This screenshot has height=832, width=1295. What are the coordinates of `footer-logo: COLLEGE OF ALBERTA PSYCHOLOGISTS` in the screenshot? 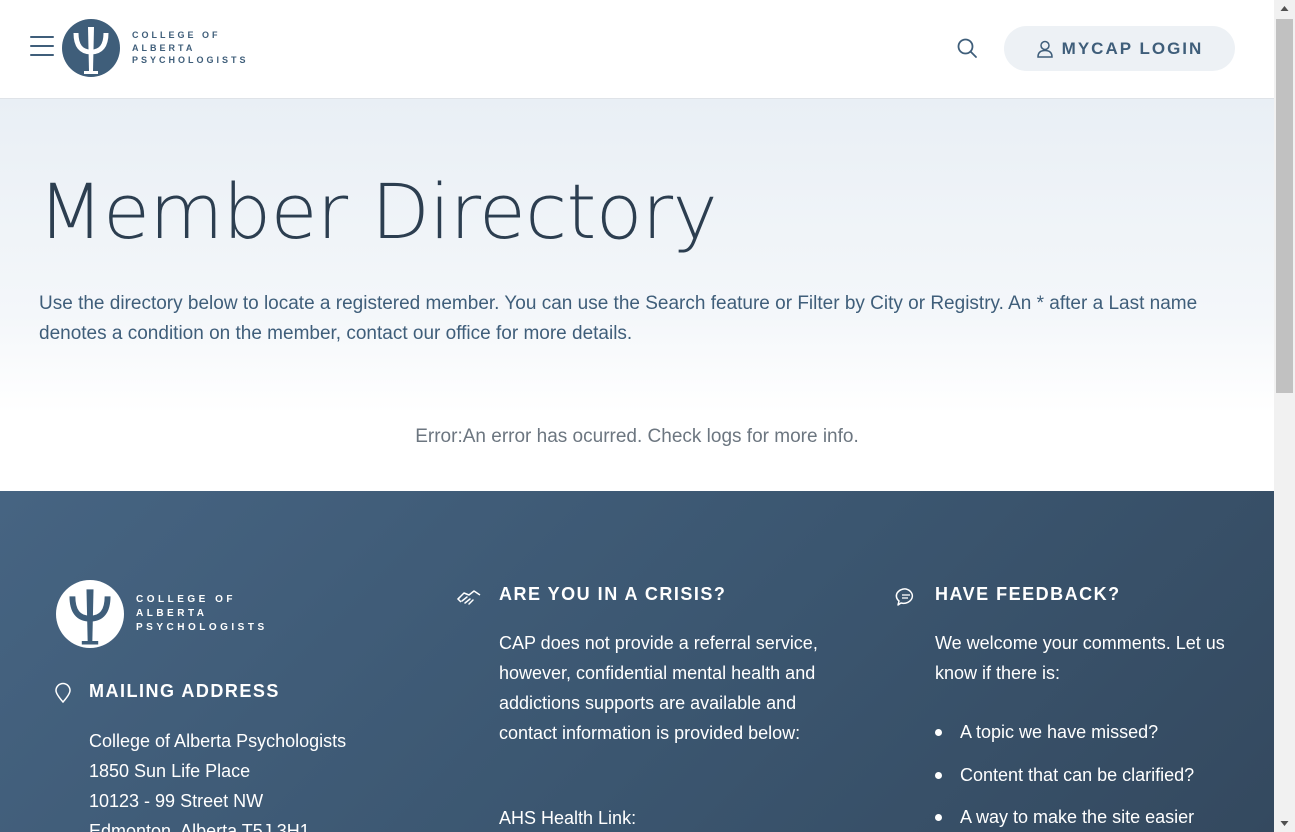 It's located at (162, 614).